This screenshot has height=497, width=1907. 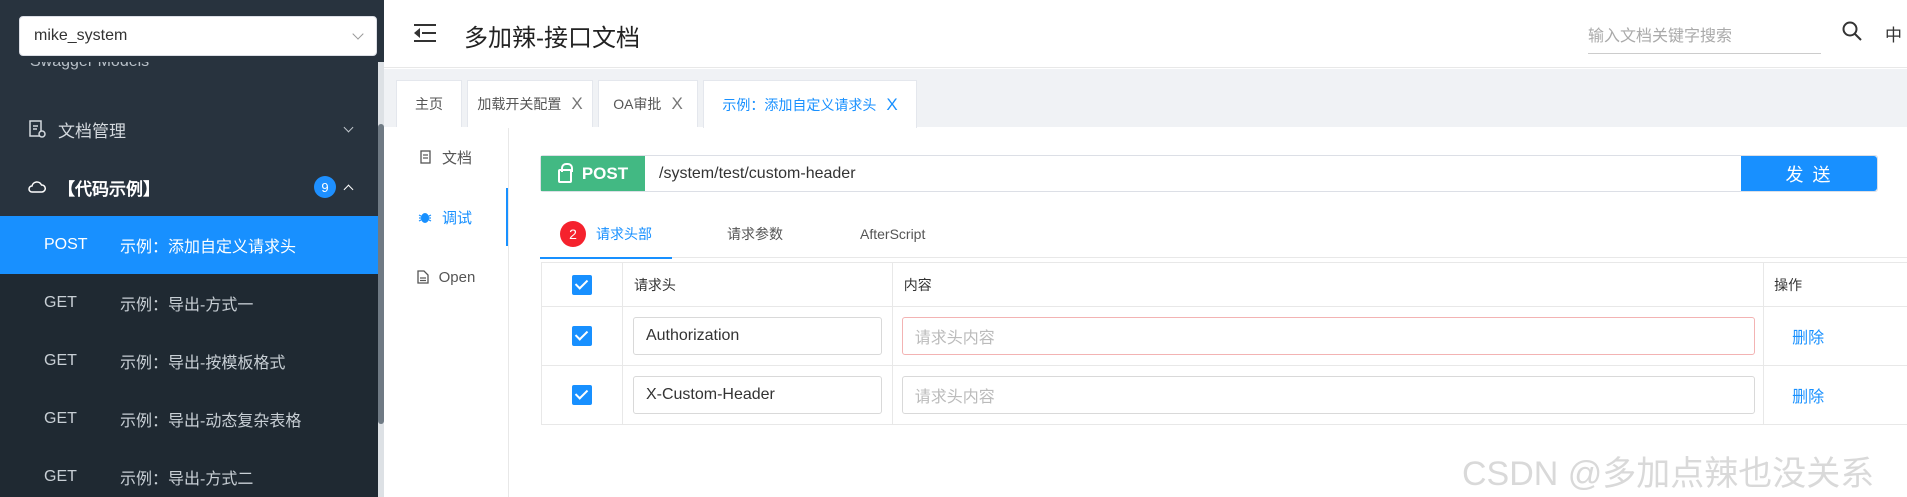 What do you see at coordinates (605, 173) in the screenshot?
I see `method-label: POST` at bounding box center [605, 173].